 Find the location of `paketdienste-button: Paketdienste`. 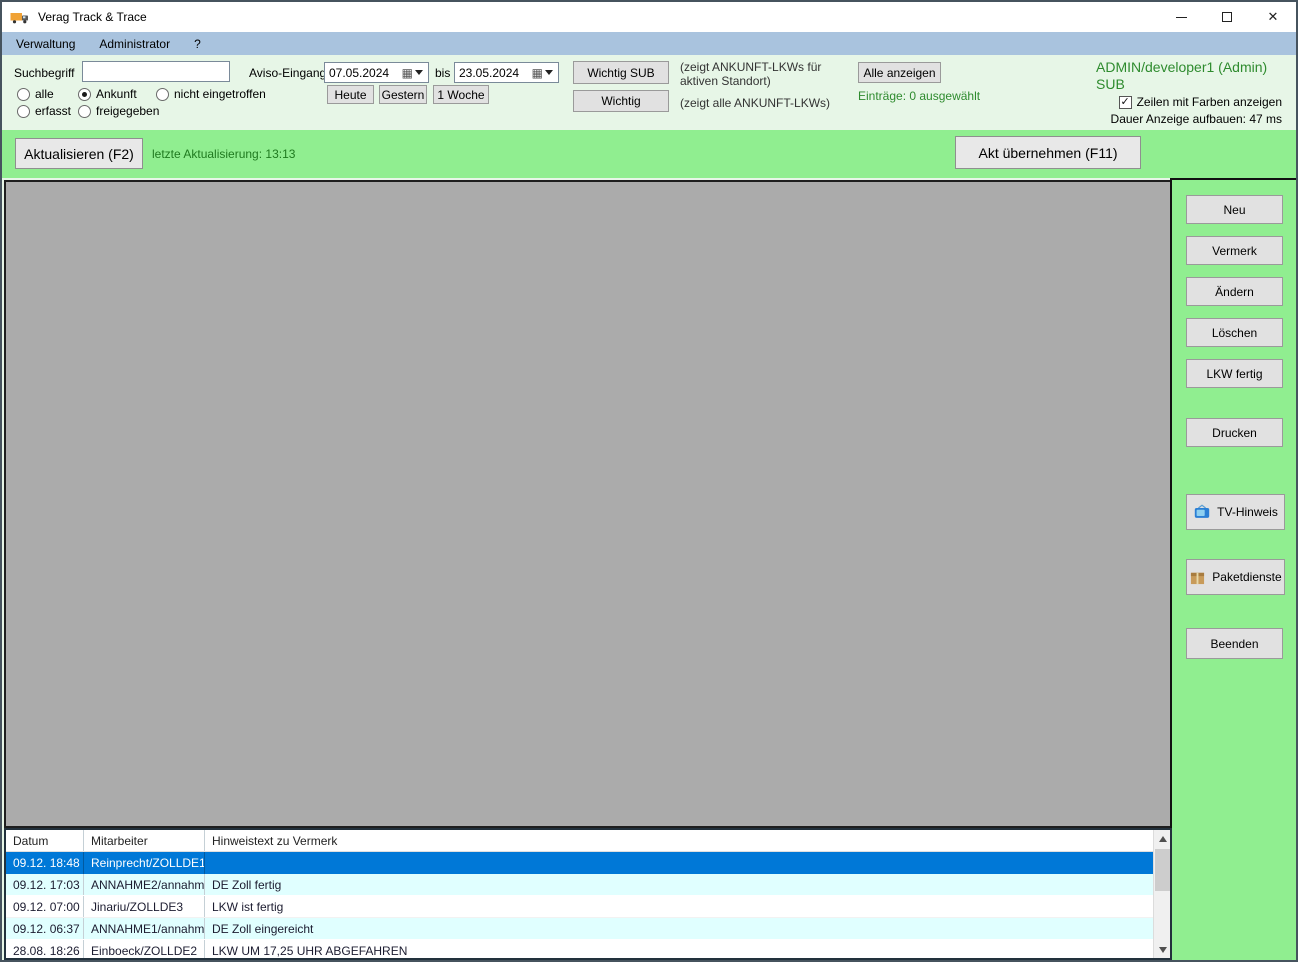

paketdienste-button: Paketdienste is located at coordinates (1235, 577).